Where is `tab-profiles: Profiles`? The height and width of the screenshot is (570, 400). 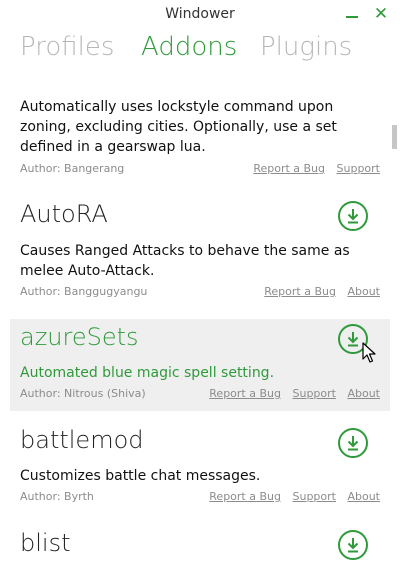 tab-profiles: Profiles is located at coordinates (67, 47).